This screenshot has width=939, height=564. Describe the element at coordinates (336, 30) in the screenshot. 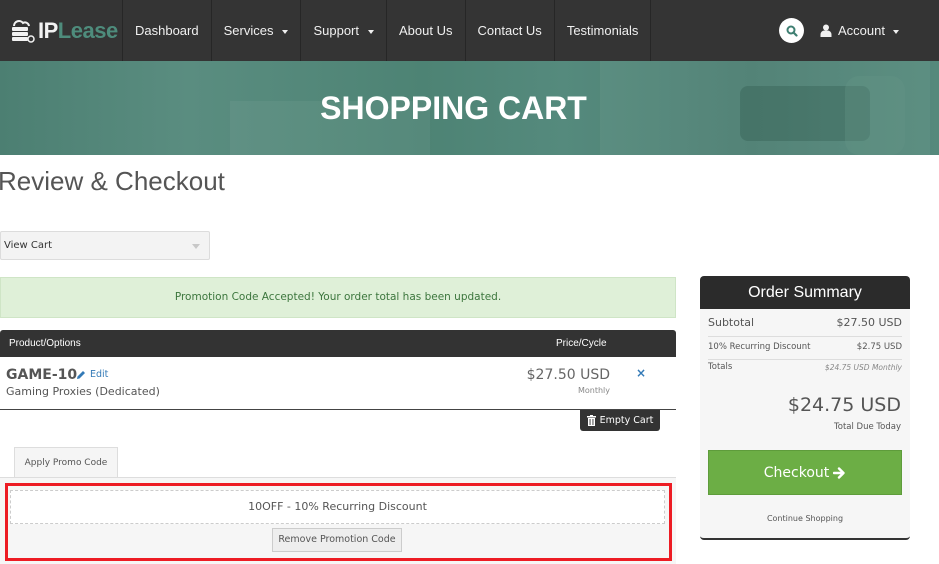

I see `nav-support-label: Support` at that location.